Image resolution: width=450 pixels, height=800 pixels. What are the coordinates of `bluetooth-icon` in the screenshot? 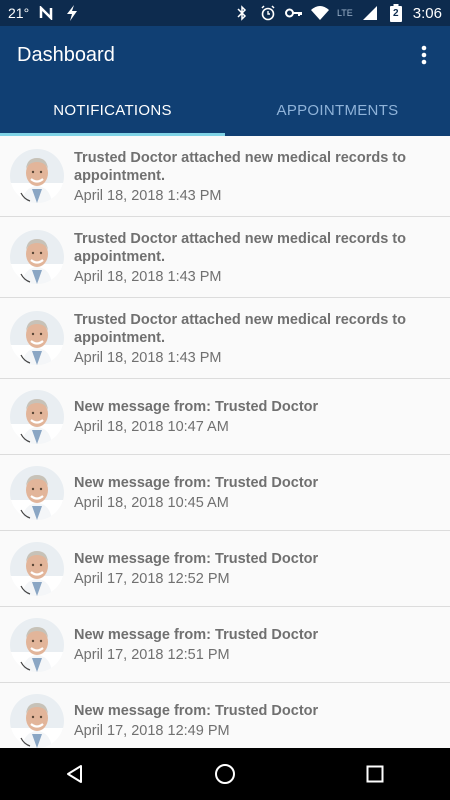 It's located at (242, 13).